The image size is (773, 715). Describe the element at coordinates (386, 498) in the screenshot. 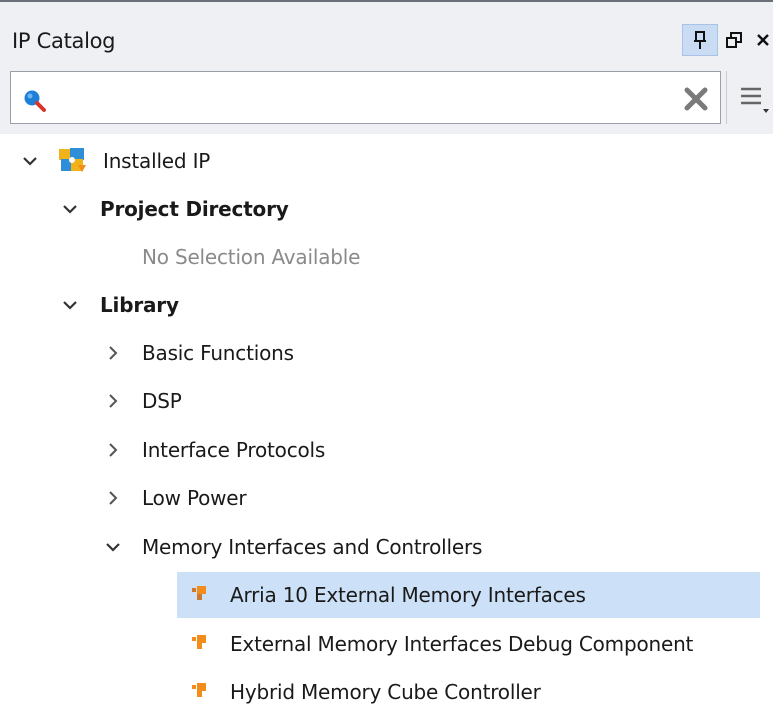

I see `tree-node-low-power: Low Power` at that location.